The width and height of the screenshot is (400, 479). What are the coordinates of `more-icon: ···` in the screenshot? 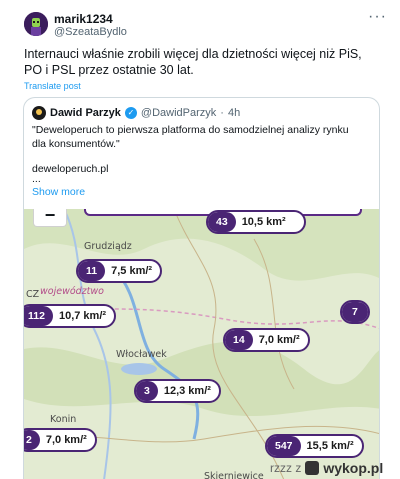 It's located at (377, 18).